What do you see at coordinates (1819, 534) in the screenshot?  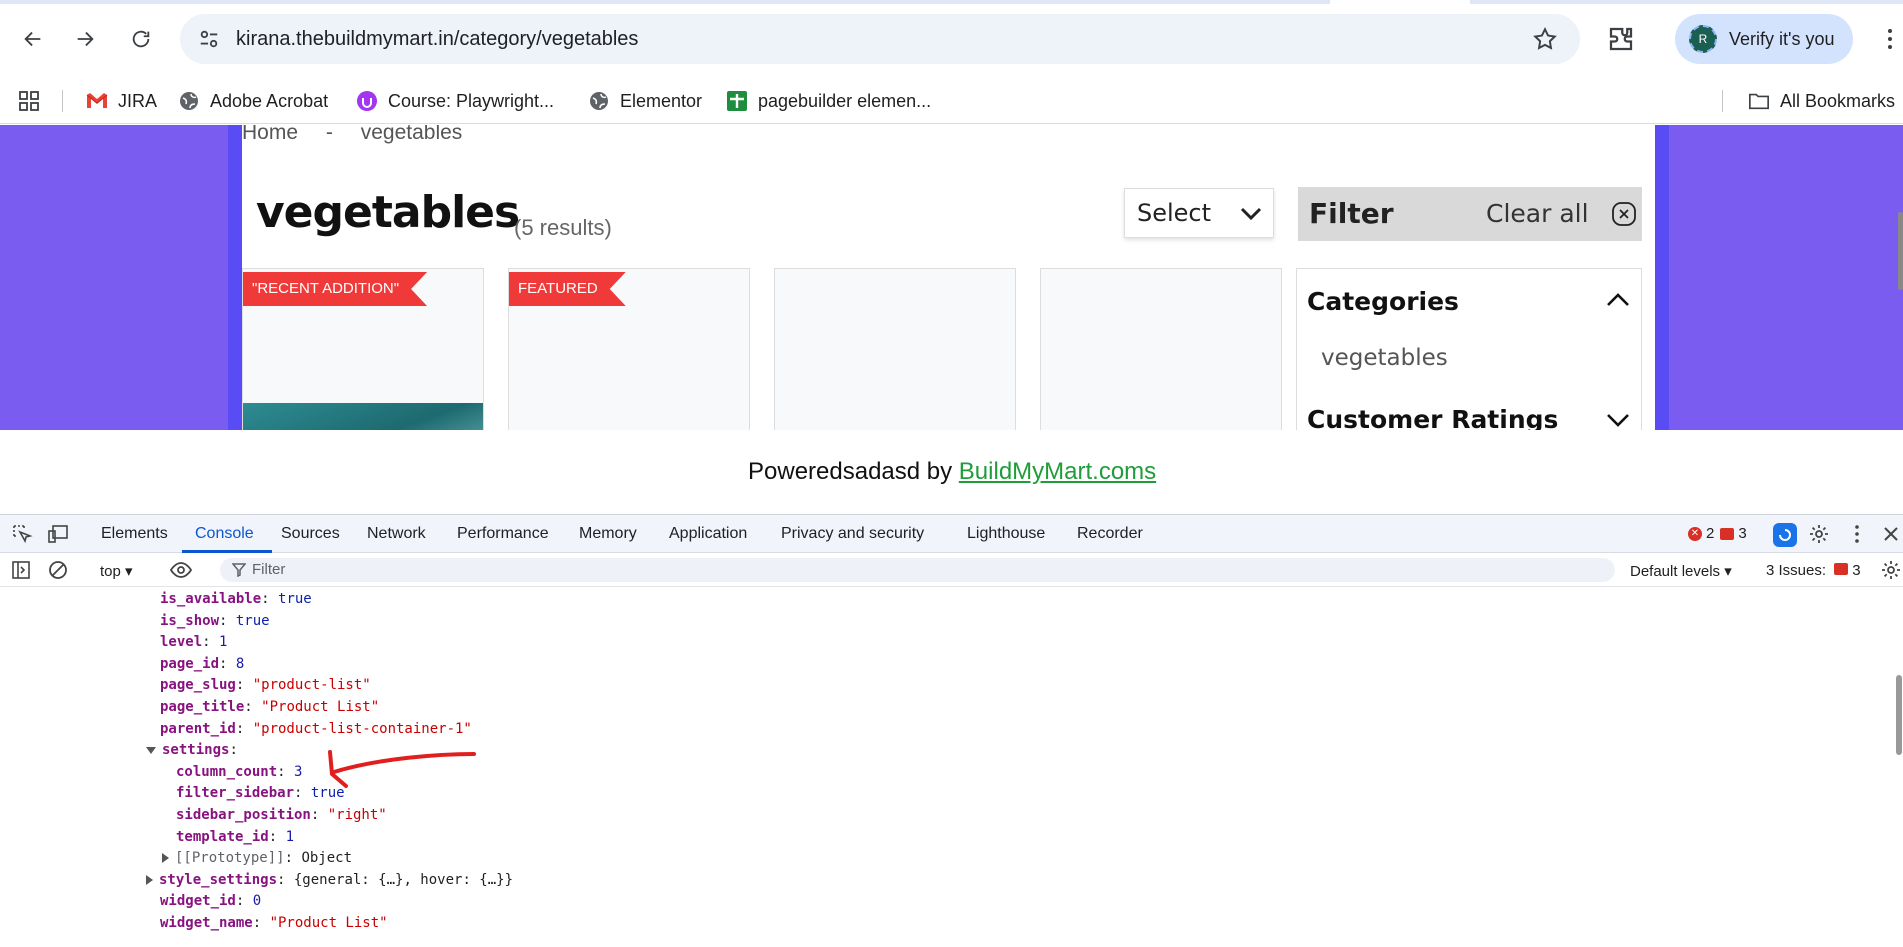 I see `settings-gear-icon` at bounding box center [1819, 534].